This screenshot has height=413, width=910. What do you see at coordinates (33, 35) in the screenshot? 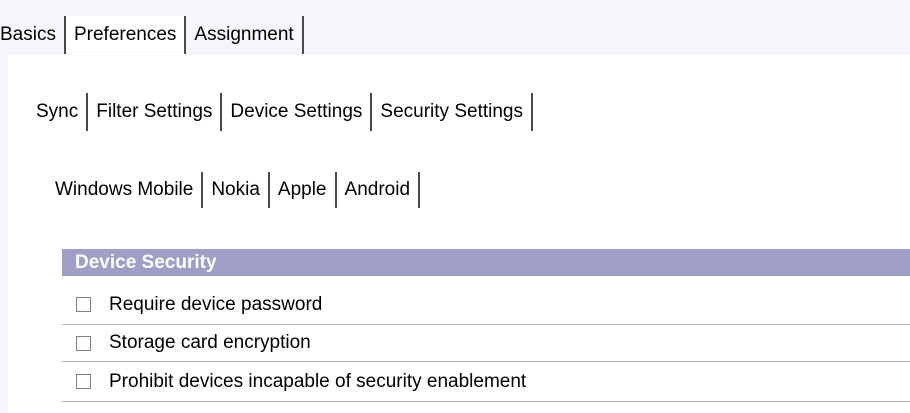
I see `tab-basics: Basics` at bounding box center [33, 35].